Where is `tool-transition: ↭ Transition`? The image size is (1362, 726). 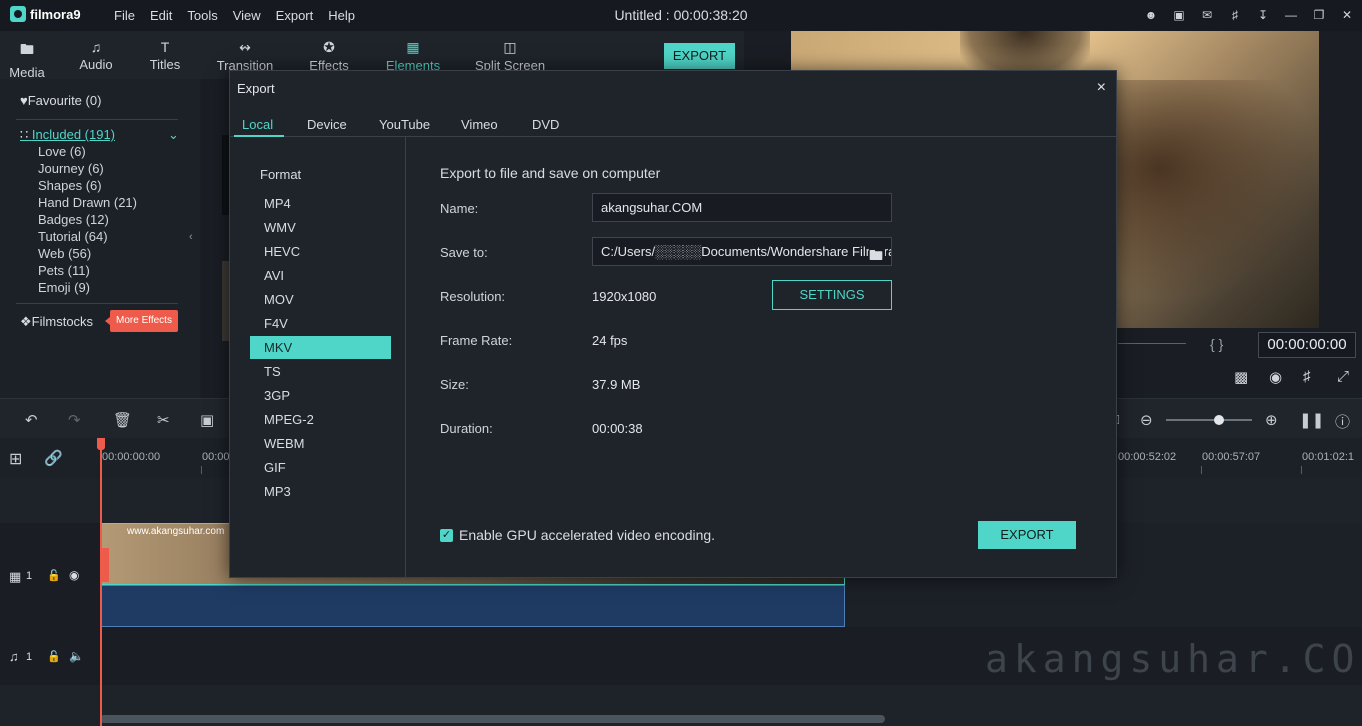
tool-transition: ↭ Transition is located at coordinates (245, 56).